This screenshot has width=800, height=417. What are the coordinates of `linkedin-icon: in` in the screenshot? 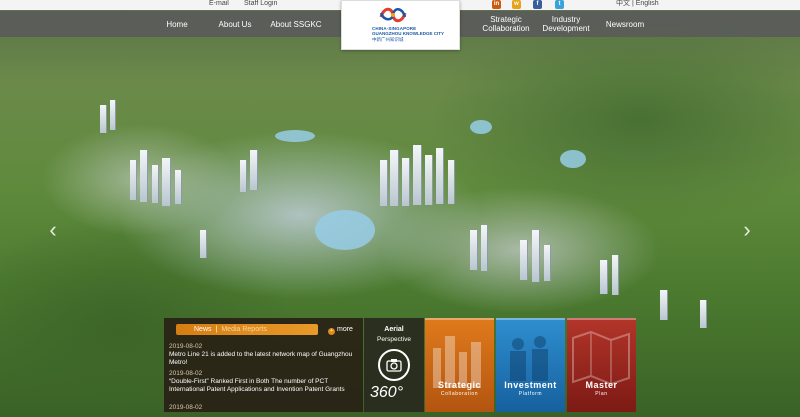 It's located at (496, 4).